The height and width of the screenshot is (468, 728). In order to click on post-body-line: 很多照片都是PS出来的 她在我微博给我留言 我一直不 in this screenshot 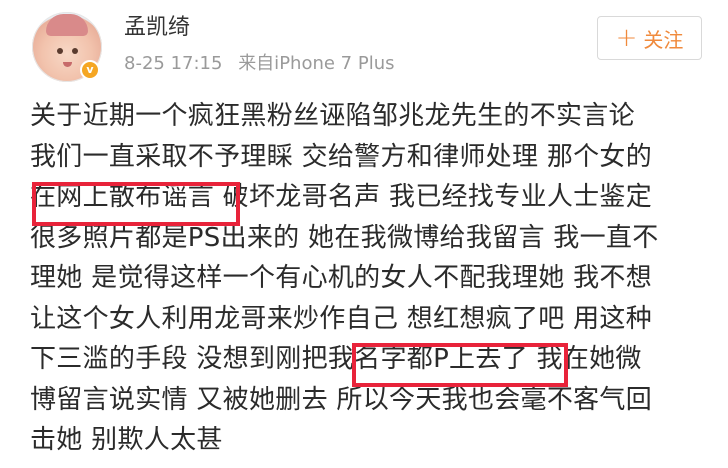, I will do `click(344, 237)`.